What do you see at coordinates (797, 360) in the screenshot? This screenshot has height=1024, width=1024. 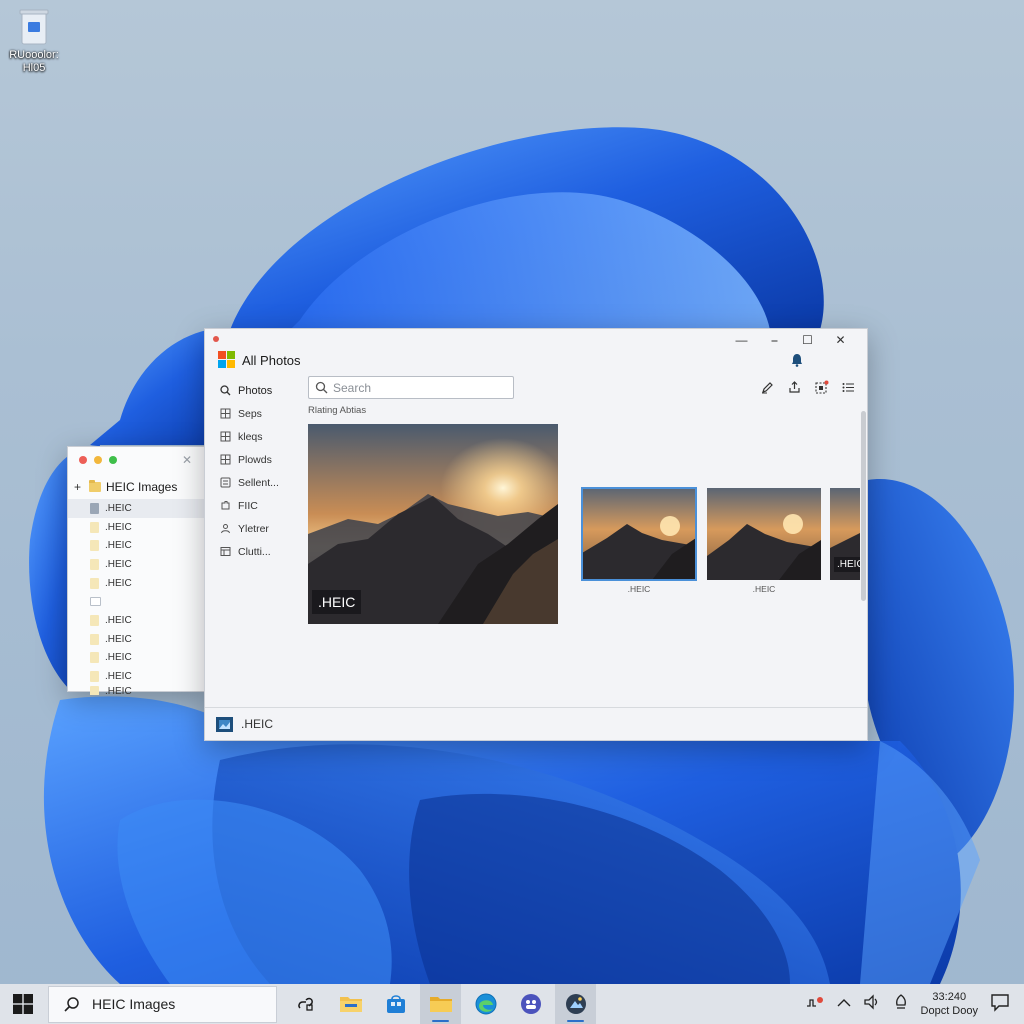 I see `notification-bell-icon` at bounding box center [797, 360].